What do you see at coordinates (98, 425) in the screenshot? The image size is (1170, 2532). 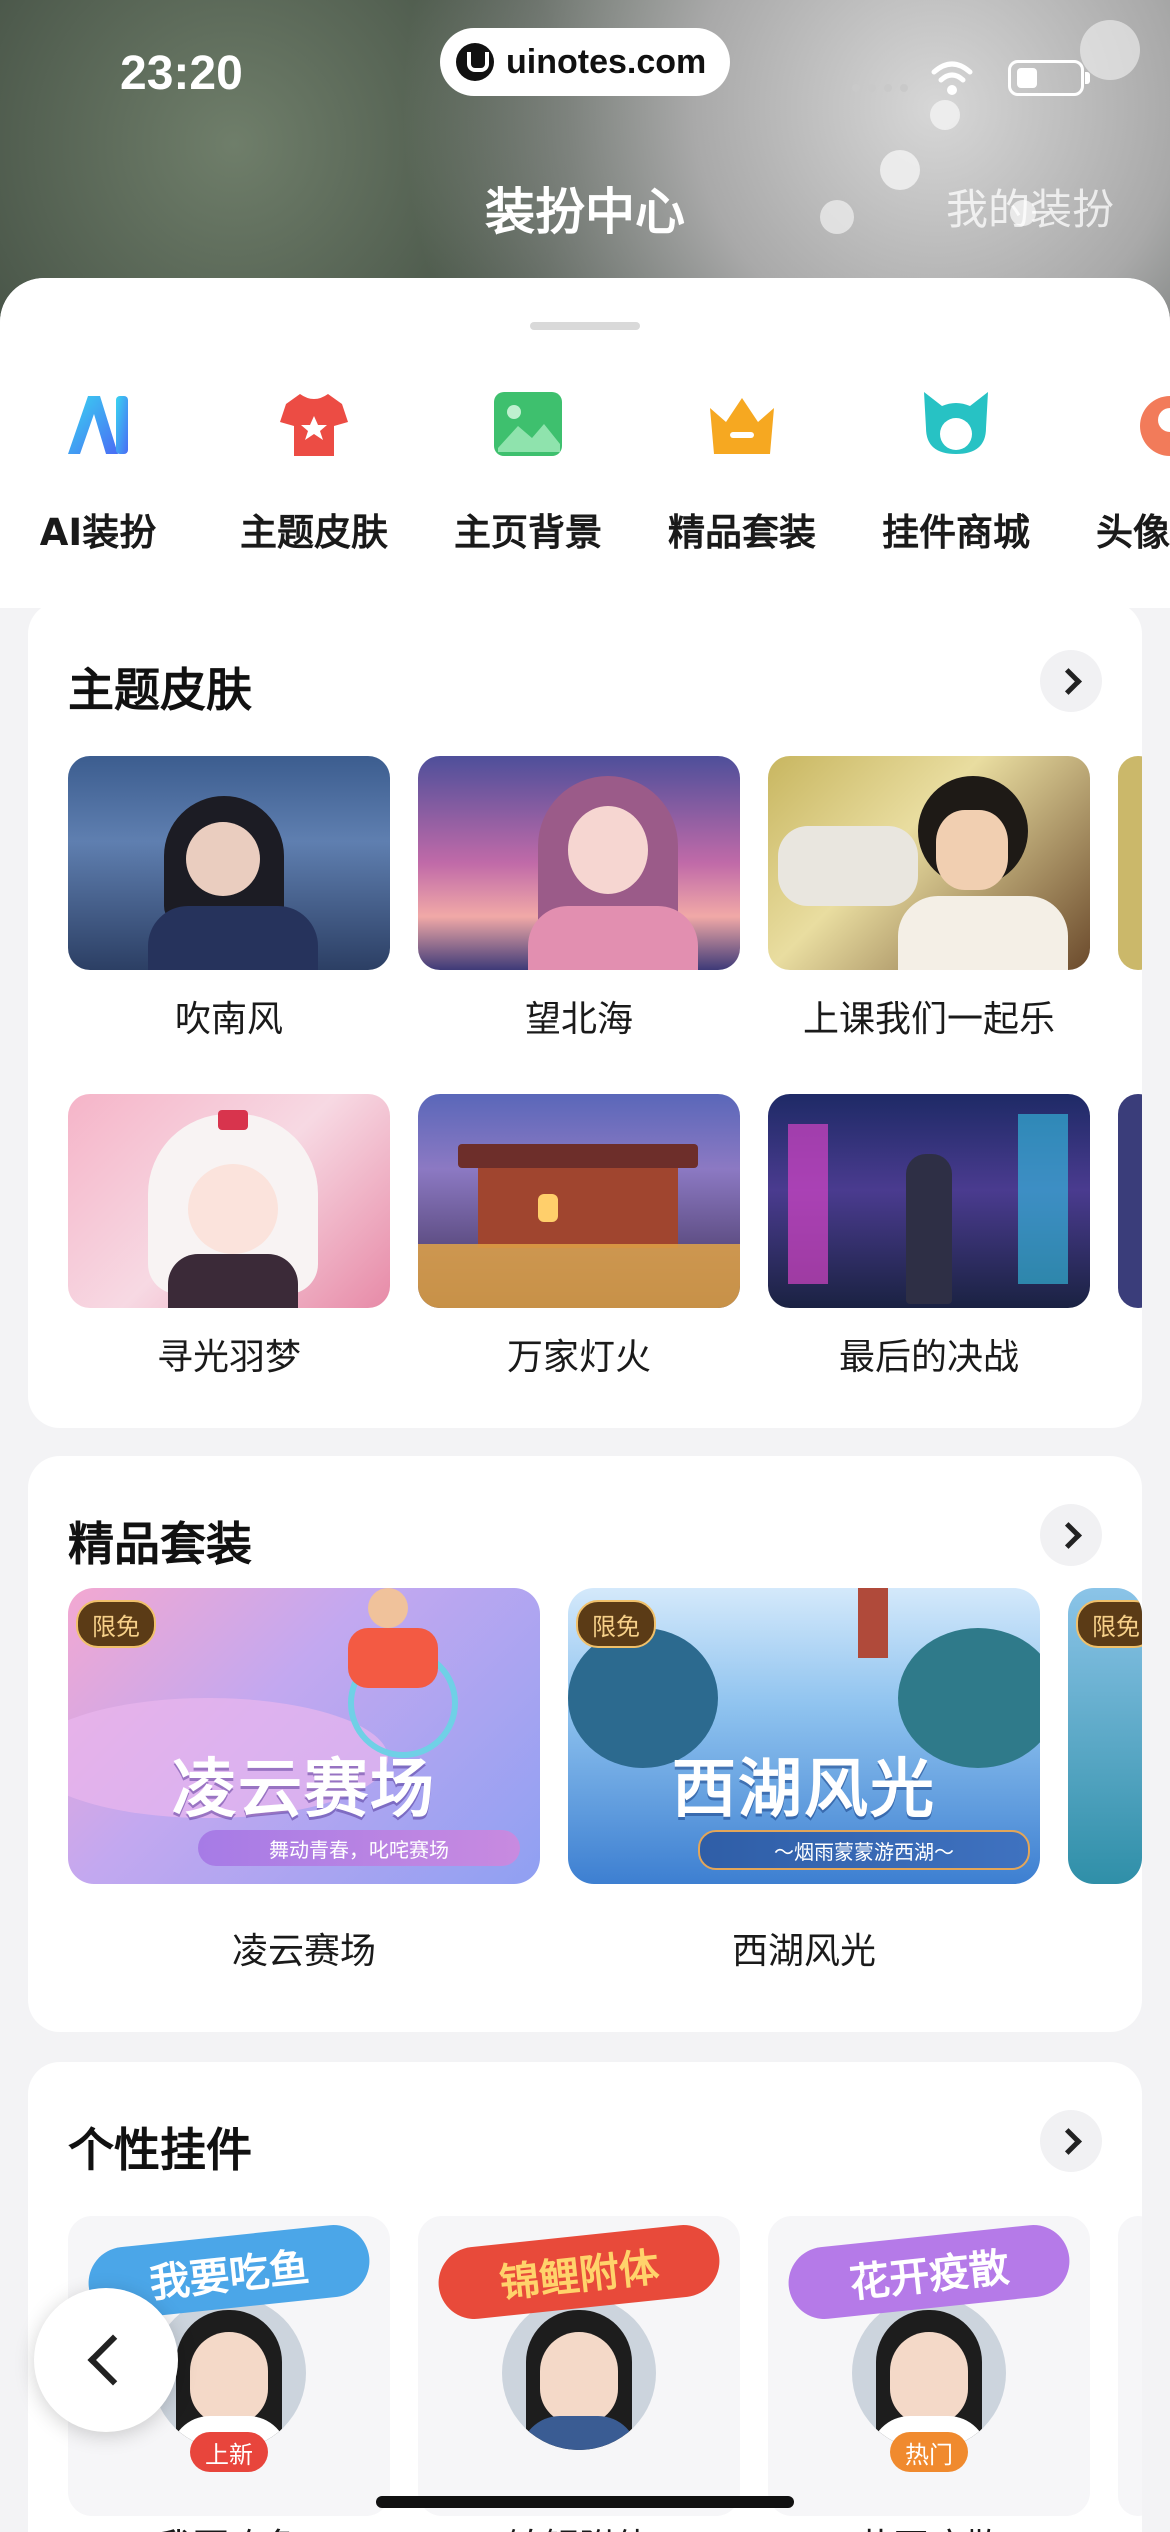 I see `ai-icon` at bounding box center [98, 425].